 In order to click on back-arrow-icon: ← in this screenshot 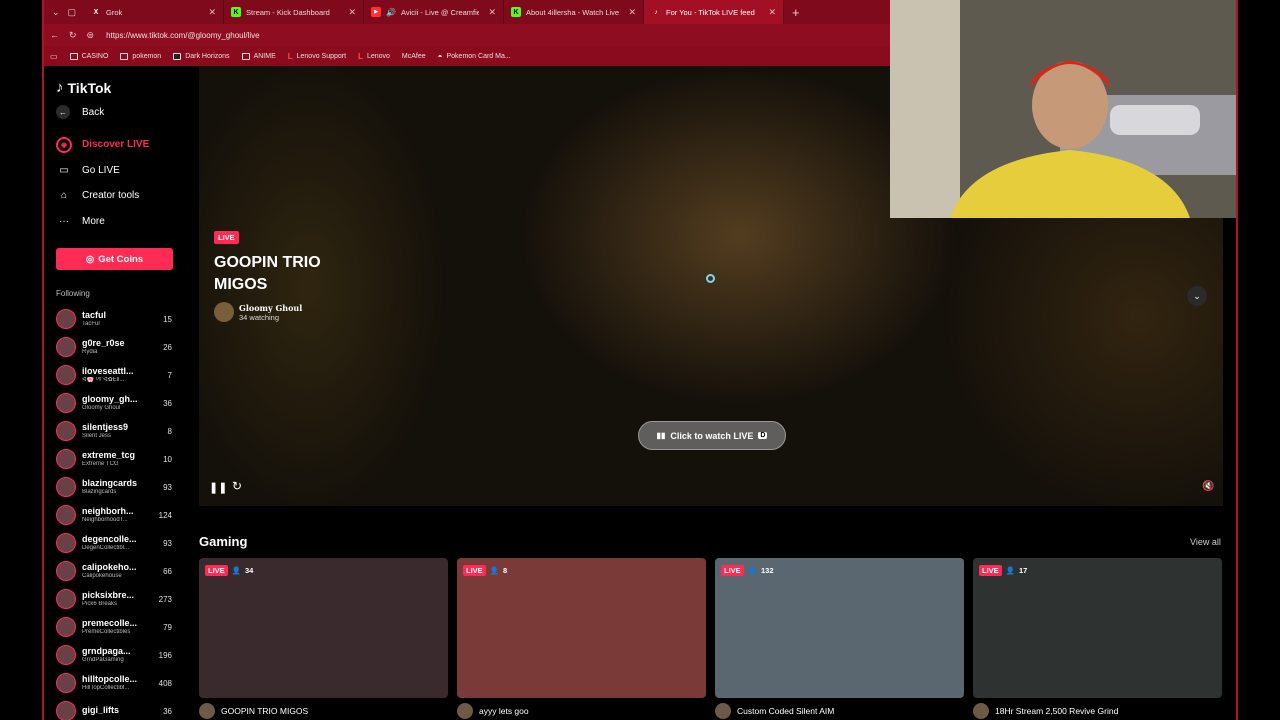, I will do `click(54, 35)`.